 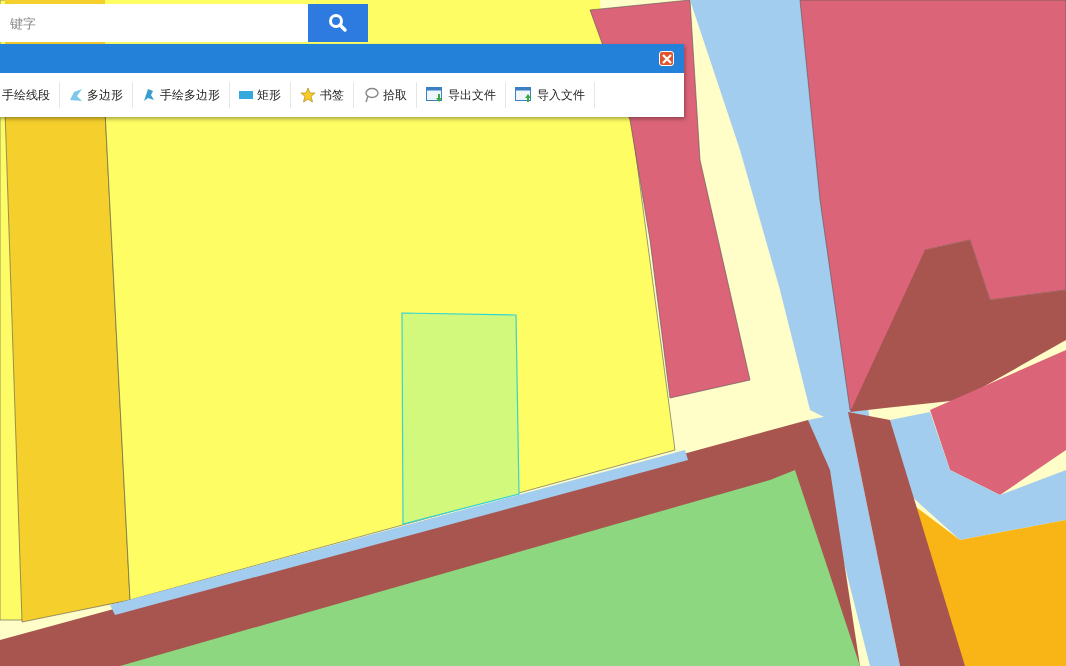 I want to click on toolbar-tool: 拾取, so click(x=385, y=95).